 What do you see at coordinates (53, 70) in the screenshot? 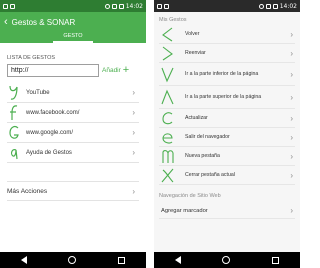
I see `url-input` at bounding box center [53, 70].